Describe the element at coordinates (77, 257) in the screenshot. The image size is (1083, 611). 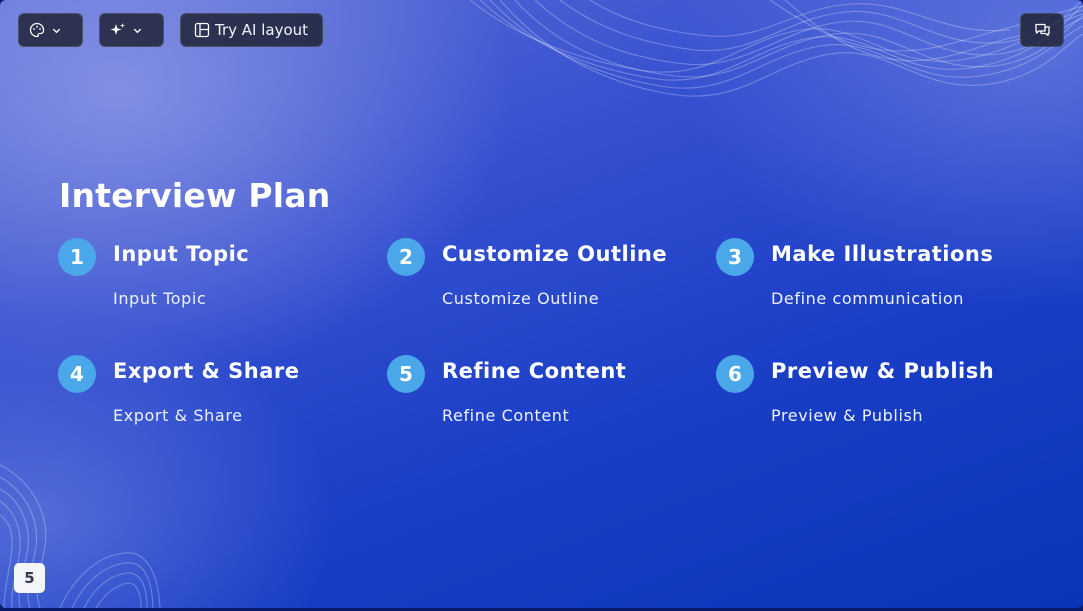
I see `step-number-badge: 1` at that location.